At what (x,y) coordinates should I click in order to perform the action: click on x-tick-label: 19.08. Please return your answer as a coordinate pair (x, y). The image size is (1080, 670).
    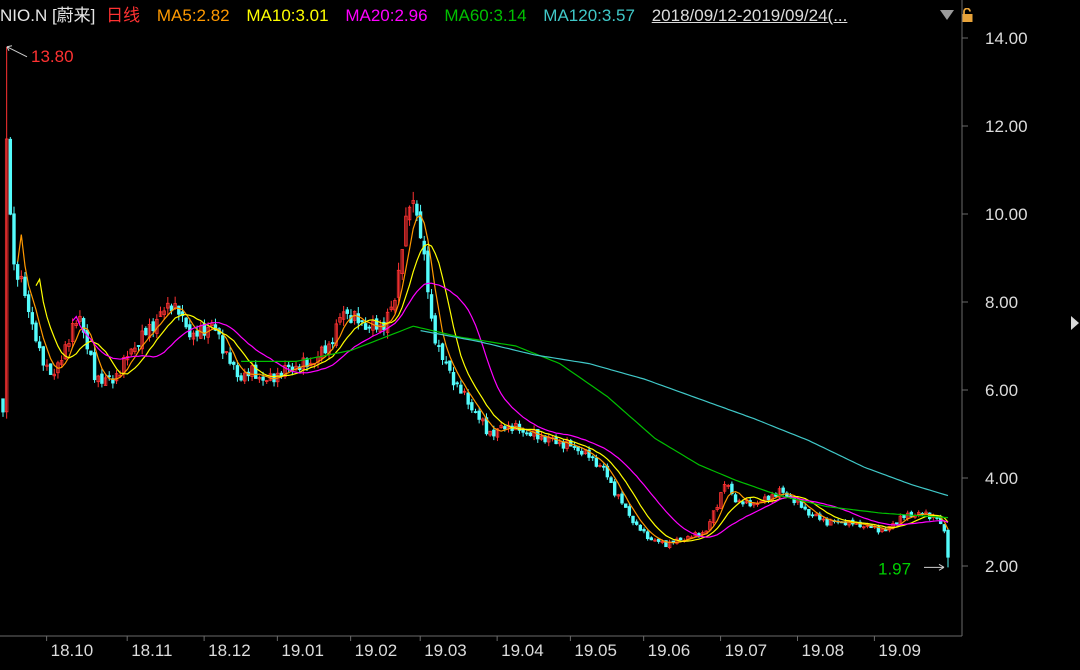
    Looking at the image, I should click on (822, 650).